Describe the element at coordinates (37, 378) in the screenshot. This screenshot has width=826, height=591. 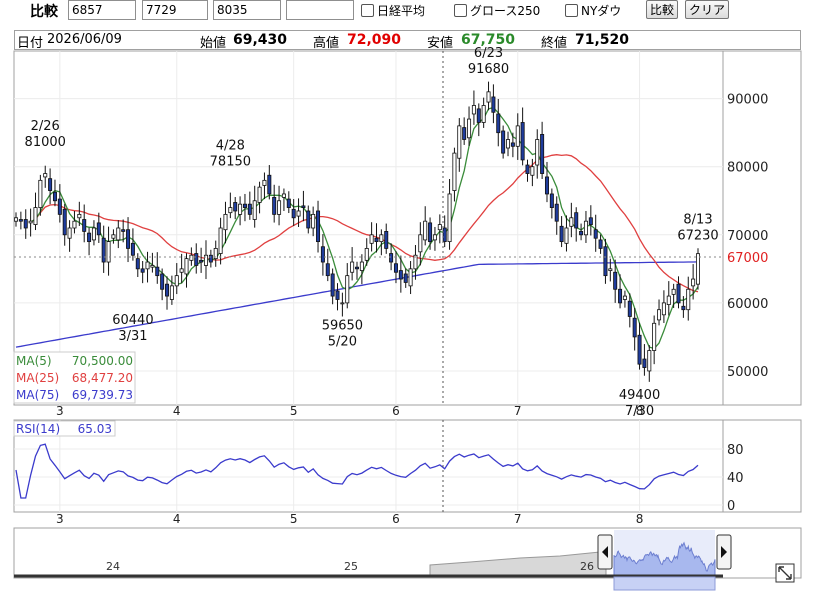
I see `legend-ma25-name: MA(25)` at that location.